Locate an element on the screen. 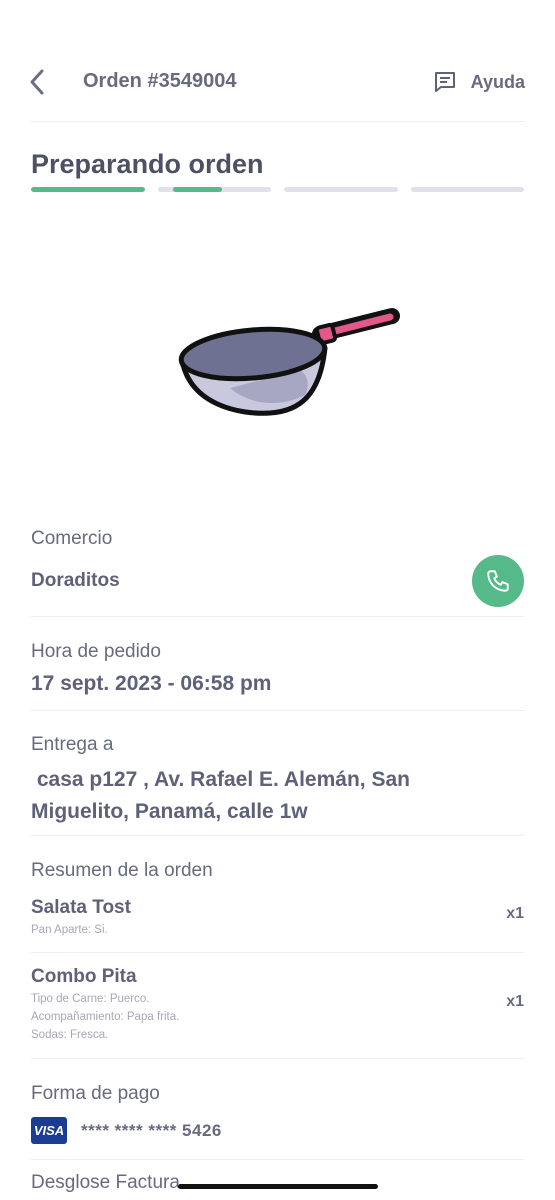  merchant-section: Comercio Doraditos is located at coordinates (277, 560).